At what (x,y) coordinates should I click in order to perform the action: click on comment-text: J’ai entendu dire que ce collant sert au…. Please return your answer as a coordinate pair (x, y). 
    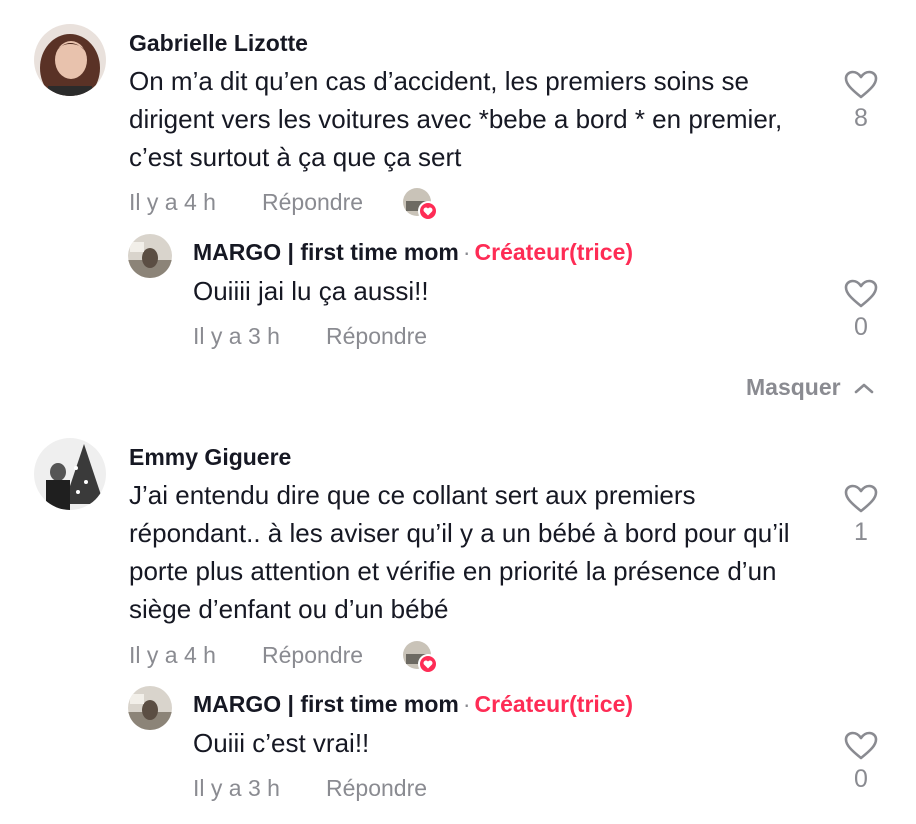
    Looking at the image, I should click on (459, 552).